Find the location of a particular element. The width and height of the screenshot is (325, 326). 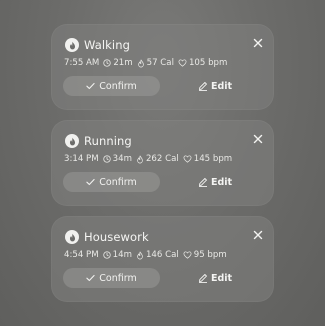

card-title-row: Walking is located at coordinates (97, 45).